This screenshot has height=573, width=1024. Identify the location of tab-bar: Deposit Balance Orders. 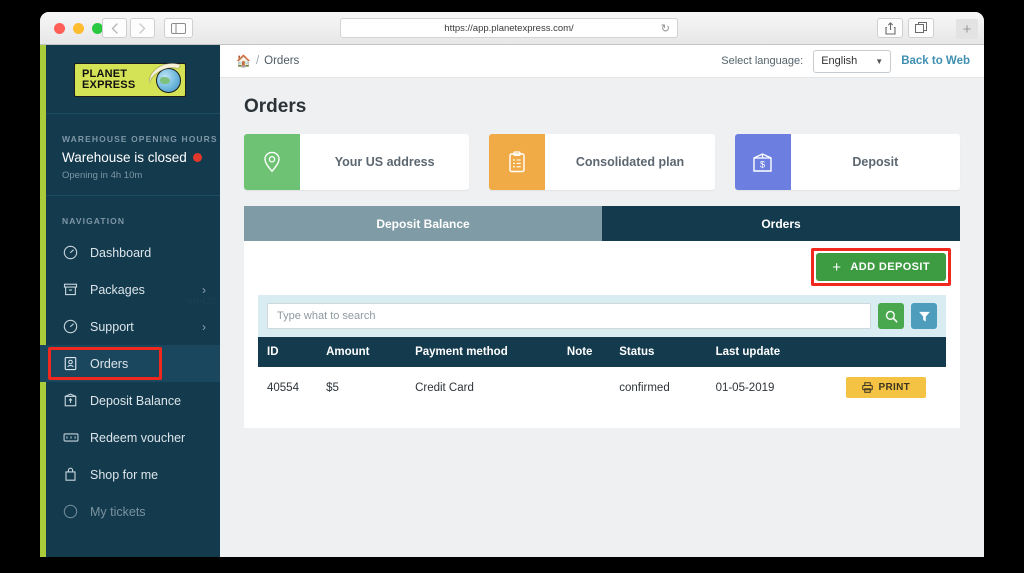
(602, 223).